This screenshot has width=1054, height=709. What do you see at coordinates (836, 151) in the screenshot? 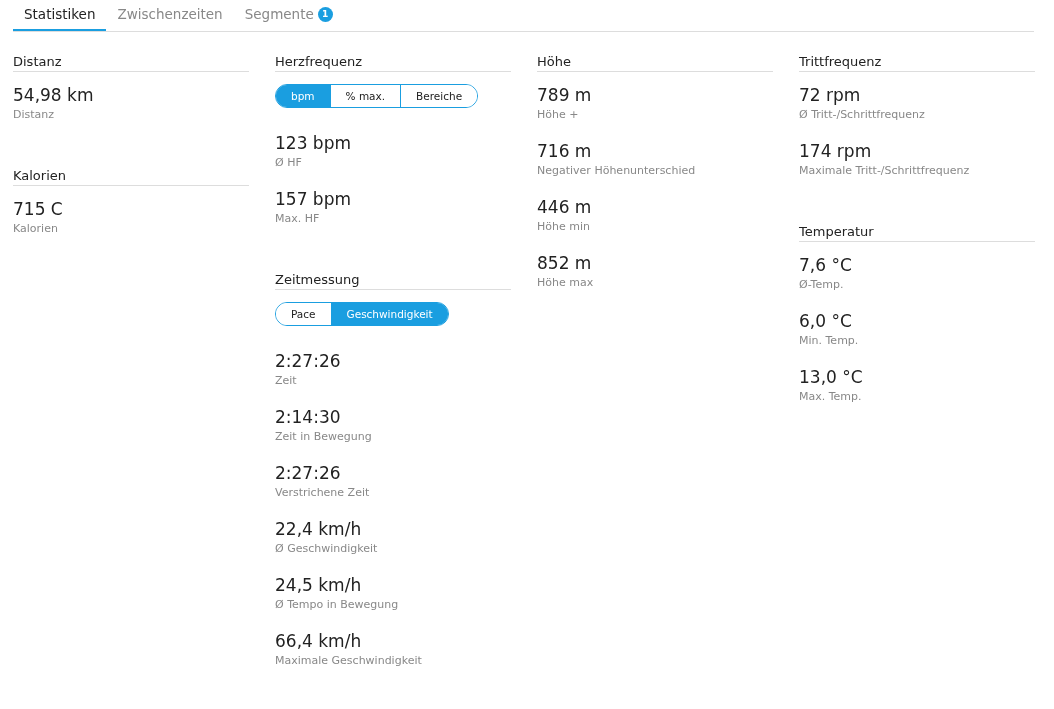
I see `stat-value: 174 rpm` at bounding box center [836, 151].